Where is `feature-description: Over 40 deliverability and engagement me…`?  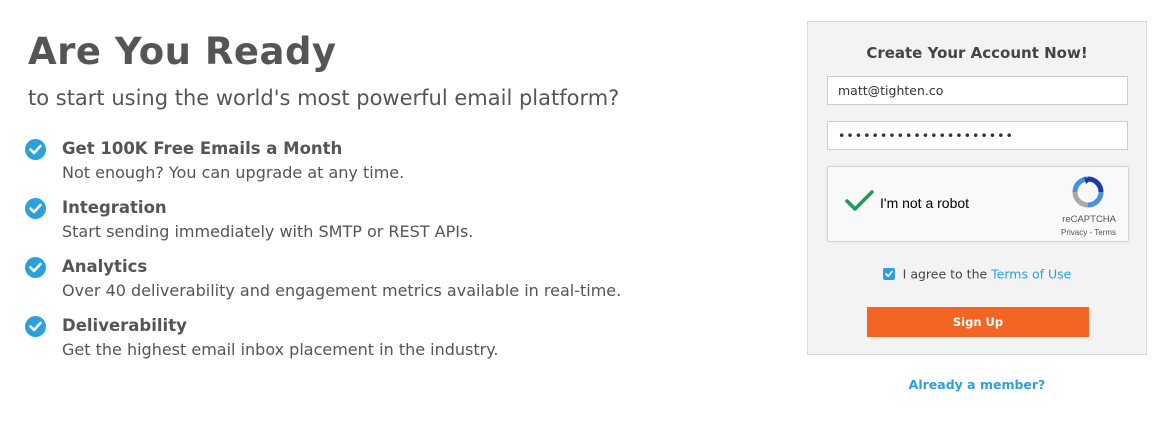
feature-description: Over 40 deliverability and engagement me… is located at coordinates (342, 290).